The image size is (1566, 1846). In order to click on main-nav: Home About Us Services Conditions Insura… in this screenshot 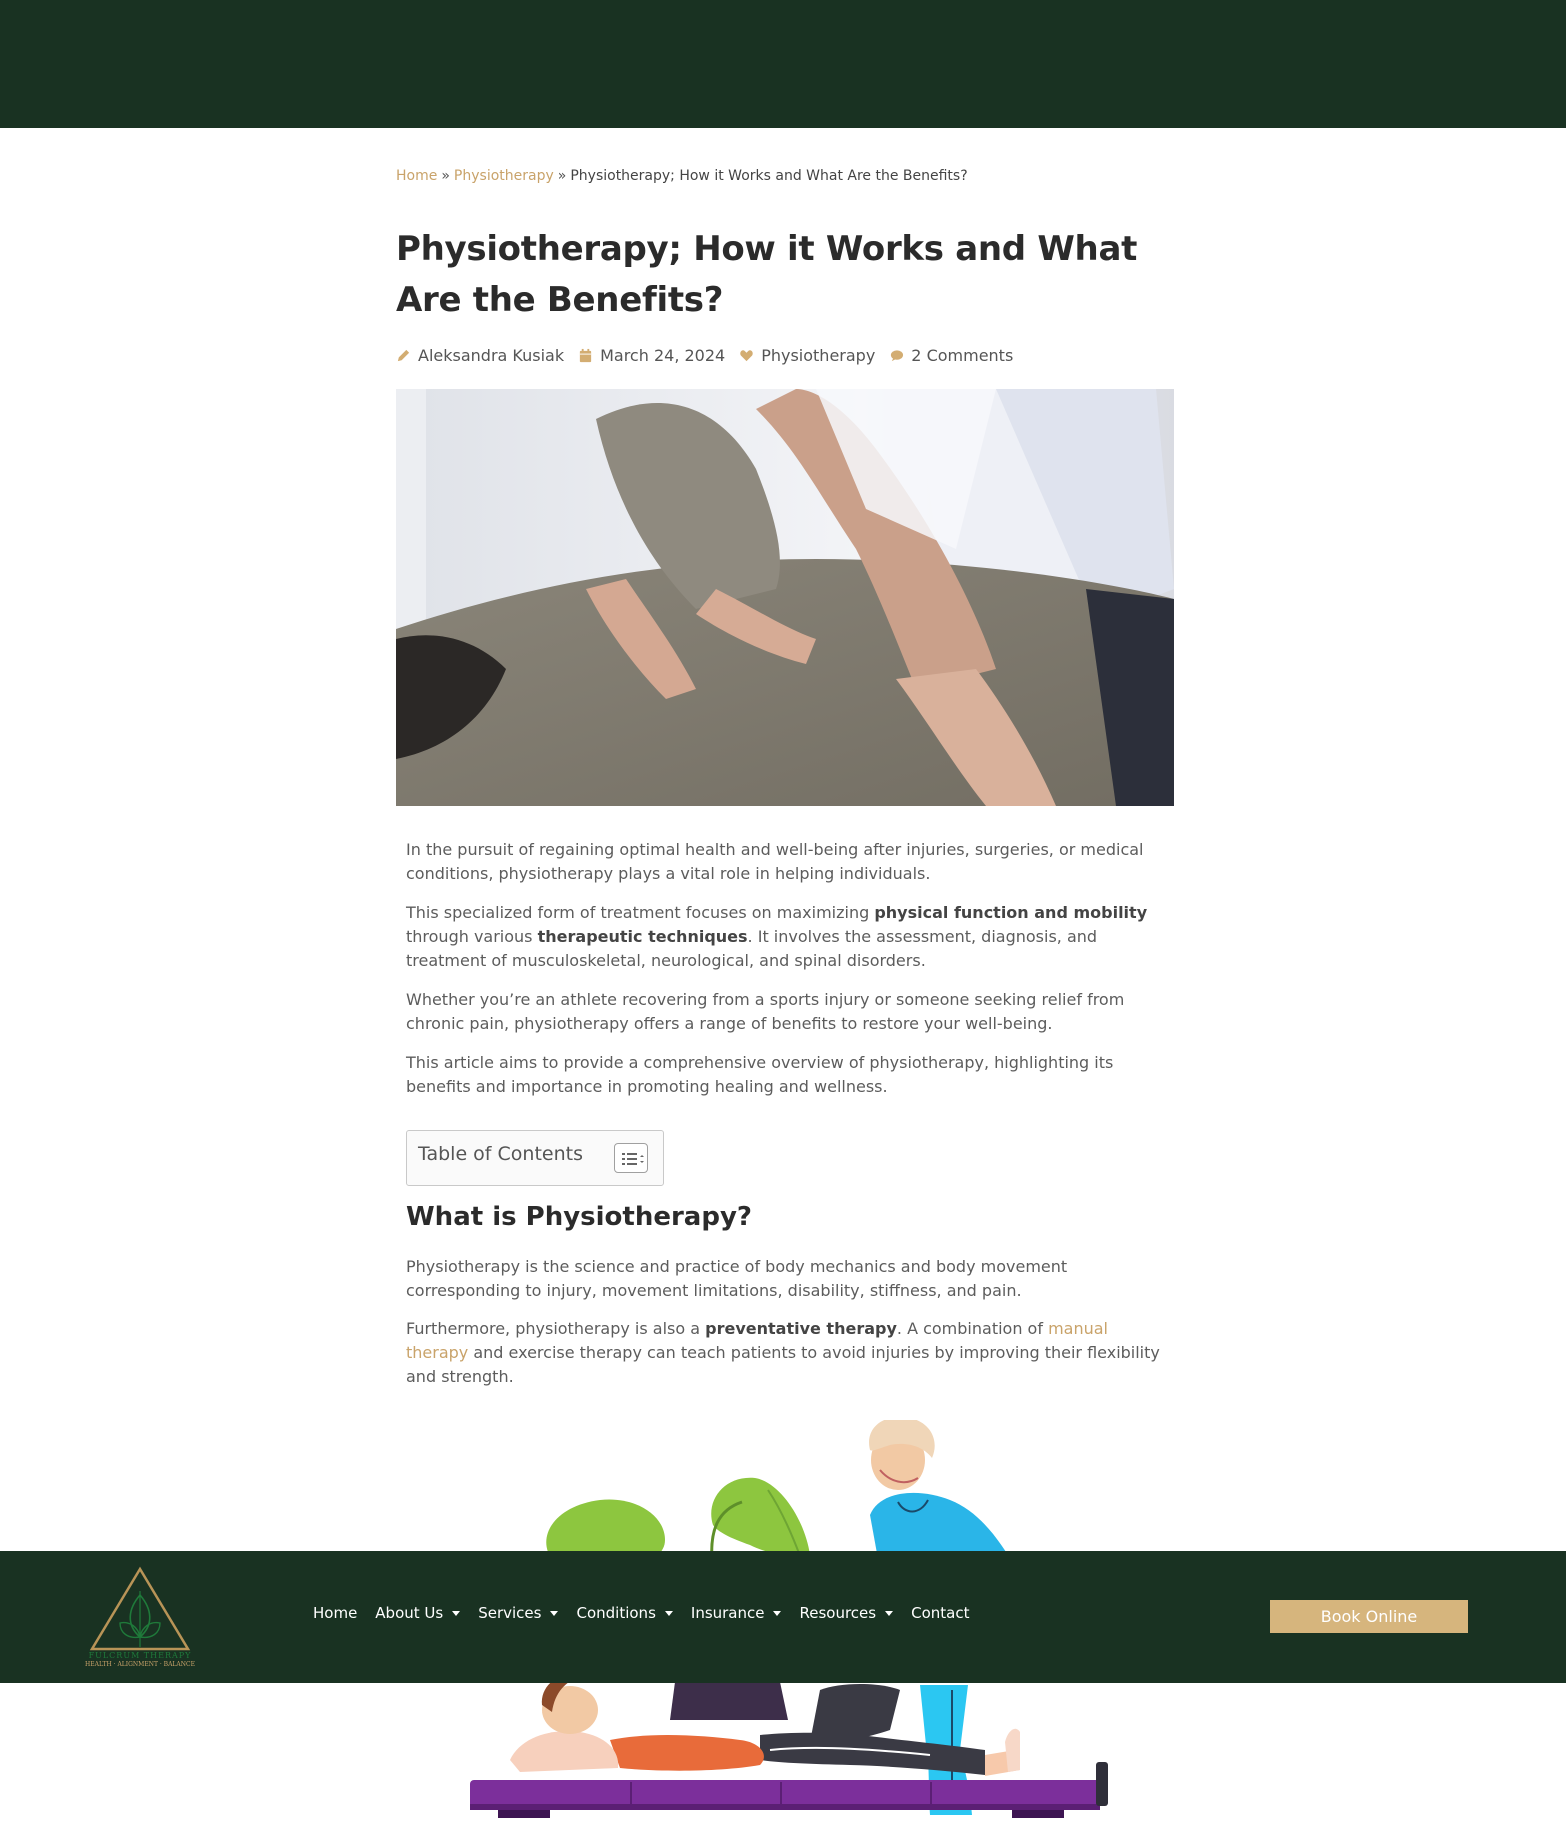, I will do `click(650, 1613)`.